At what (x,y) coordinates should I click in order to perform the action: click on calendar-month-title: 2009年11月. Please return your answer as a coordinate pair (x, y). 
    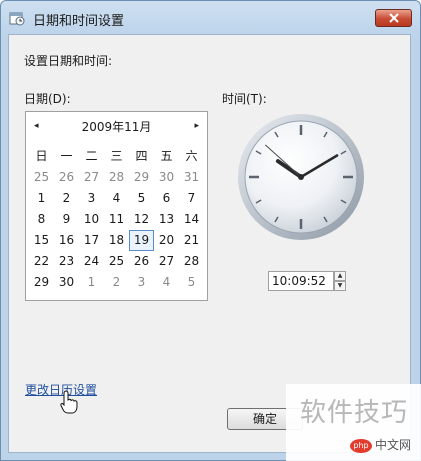
    Looking at the image, I should click on (116, 126).